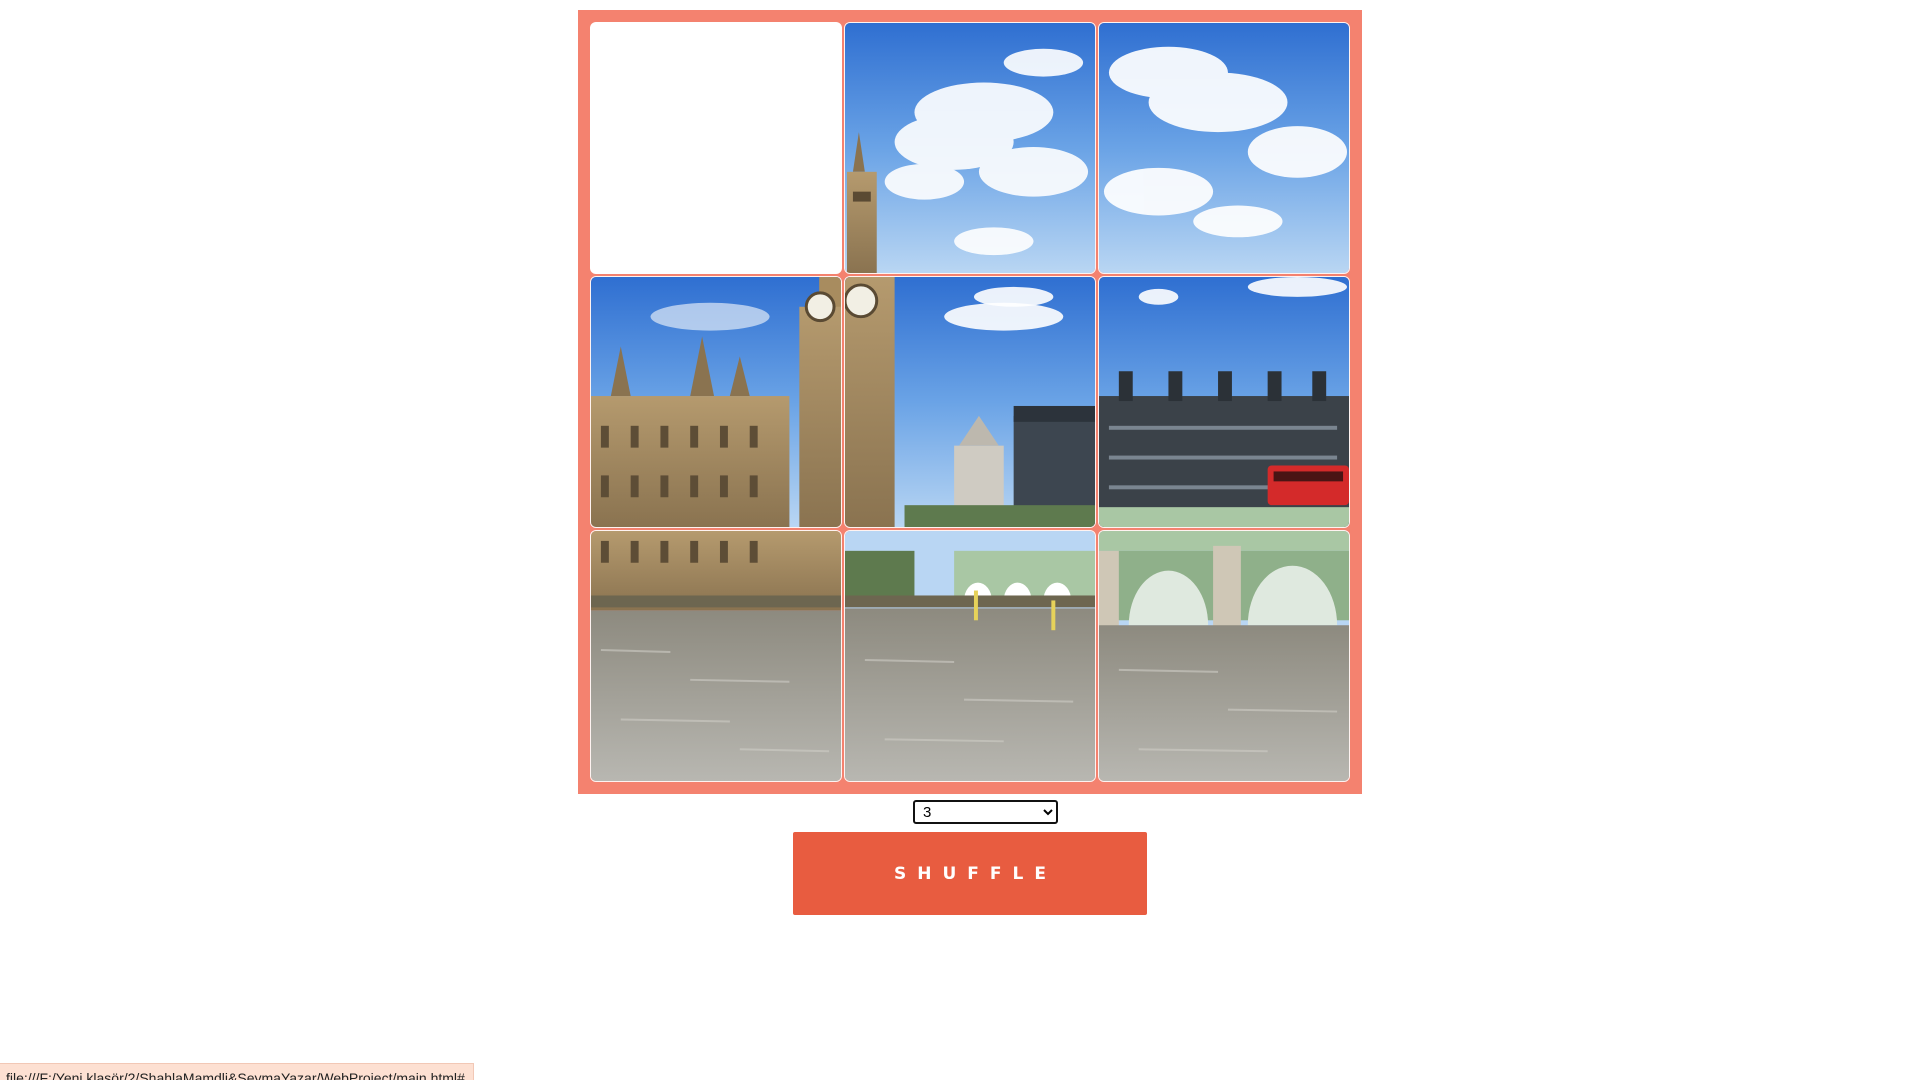 The image size is (1920, 1080). I want to click on puzzle-tile-big-ben, so click(970, 402).